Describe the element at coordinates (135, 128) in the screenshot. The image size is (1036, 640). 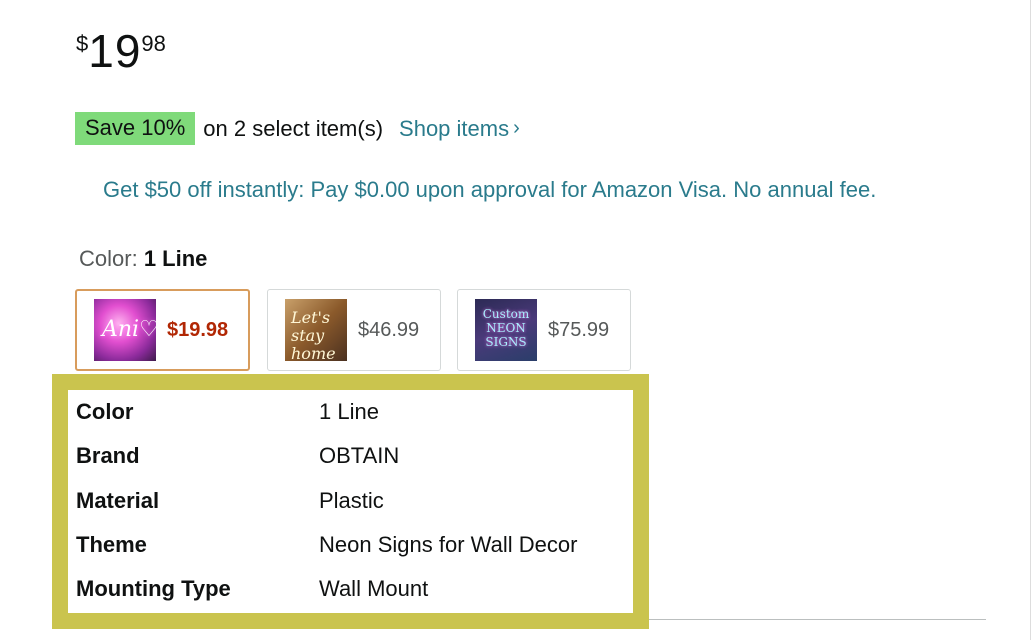
I see `save-badge: Save 10%` at that location.